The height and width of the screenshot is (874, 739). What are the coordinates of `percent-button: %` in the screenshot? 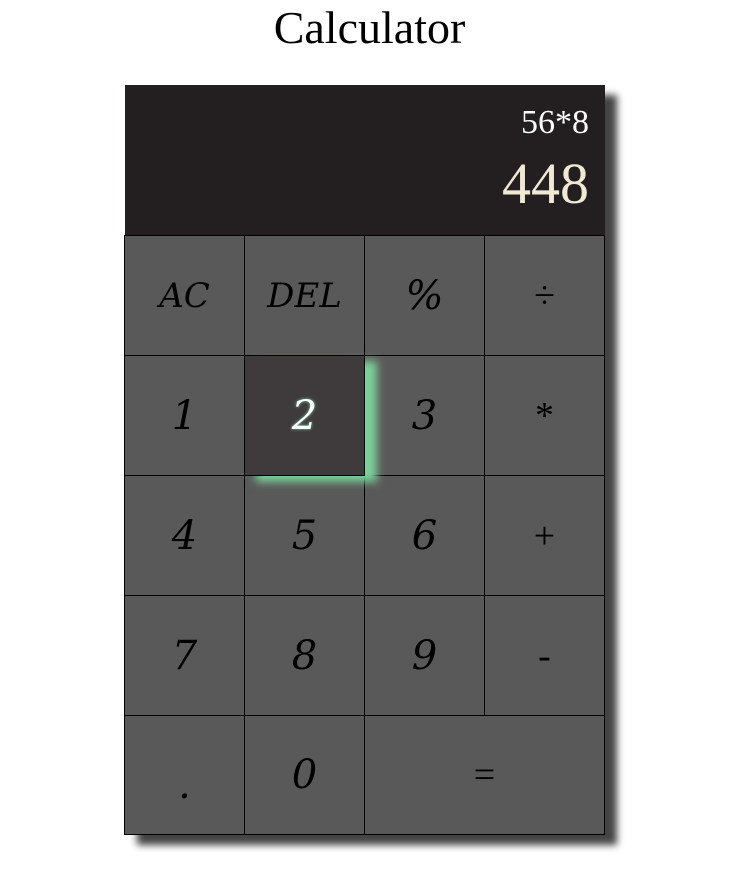 It's located at (424, 295).